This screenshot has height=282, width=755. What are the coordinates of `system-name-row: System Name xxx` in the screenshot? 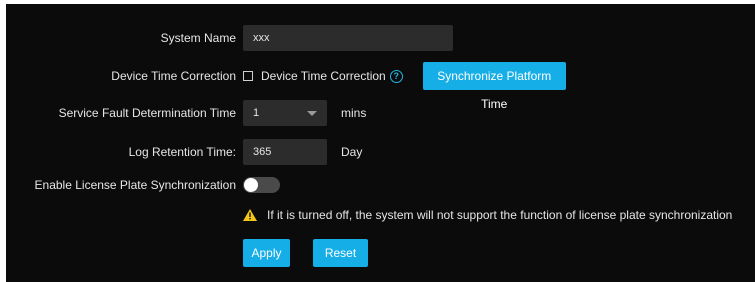 It's located at (380, 38).